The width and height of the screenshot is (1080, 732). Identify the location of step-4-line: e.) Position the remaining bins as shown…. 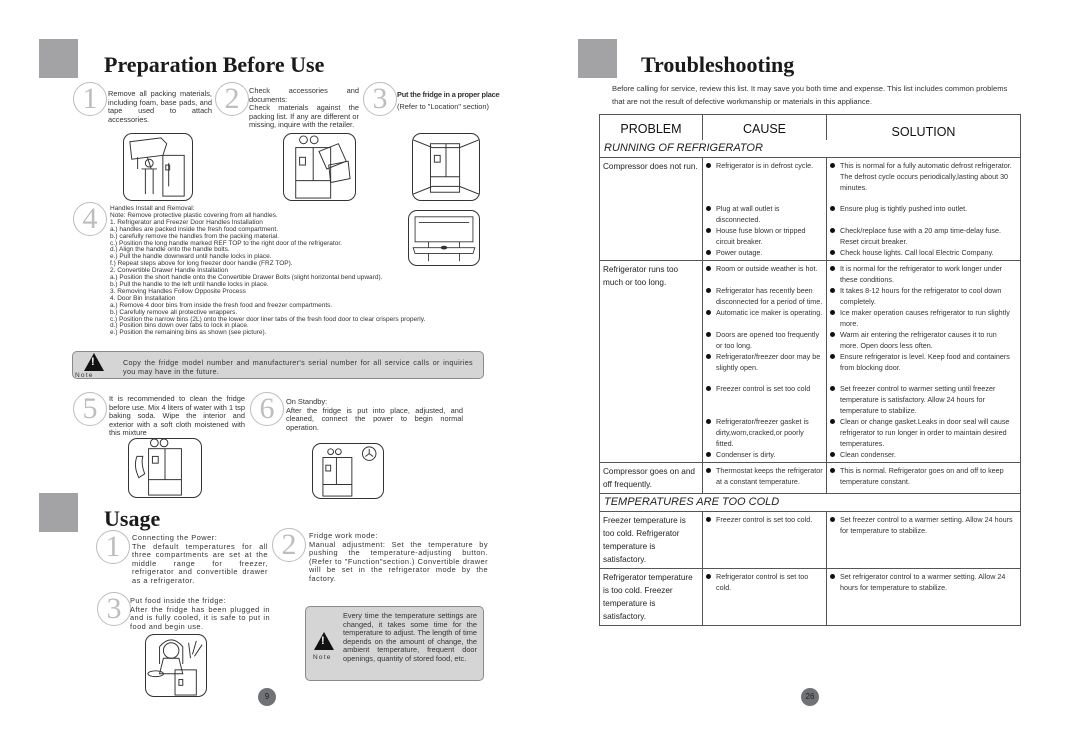
(188, 333).